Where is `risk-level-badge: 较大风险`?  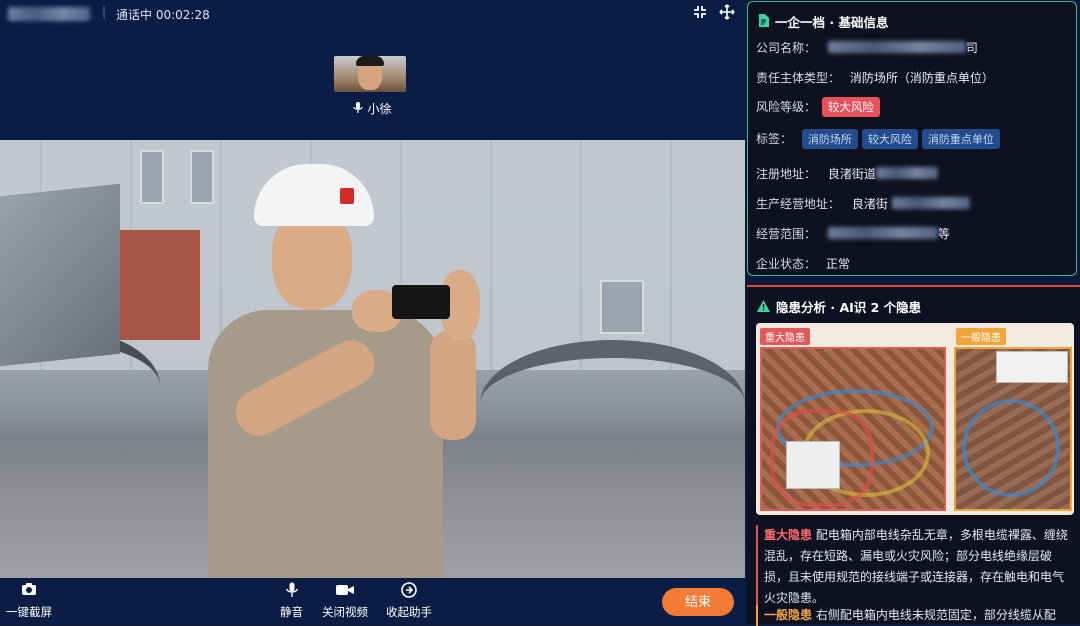
risk-level-badge: 较大风险 is located at coordinates (850, 107).